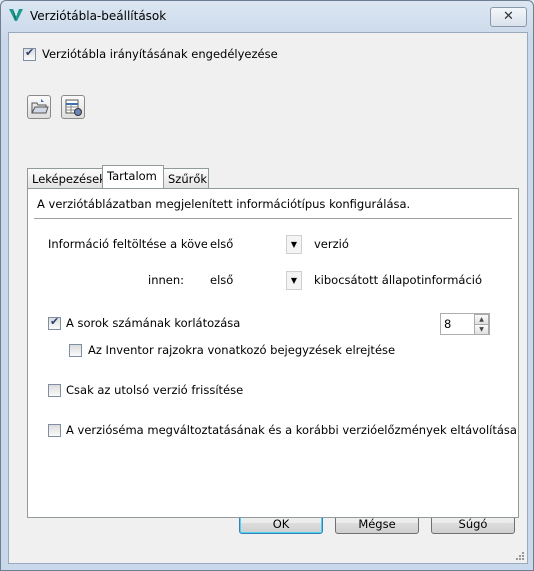 Image resolution: width=534 pixels, height=571 pixels. What do you see at coordinates (54, 430) in the screenshot?
I see `remove-history-checkbox` at bounding box center [54, 430].